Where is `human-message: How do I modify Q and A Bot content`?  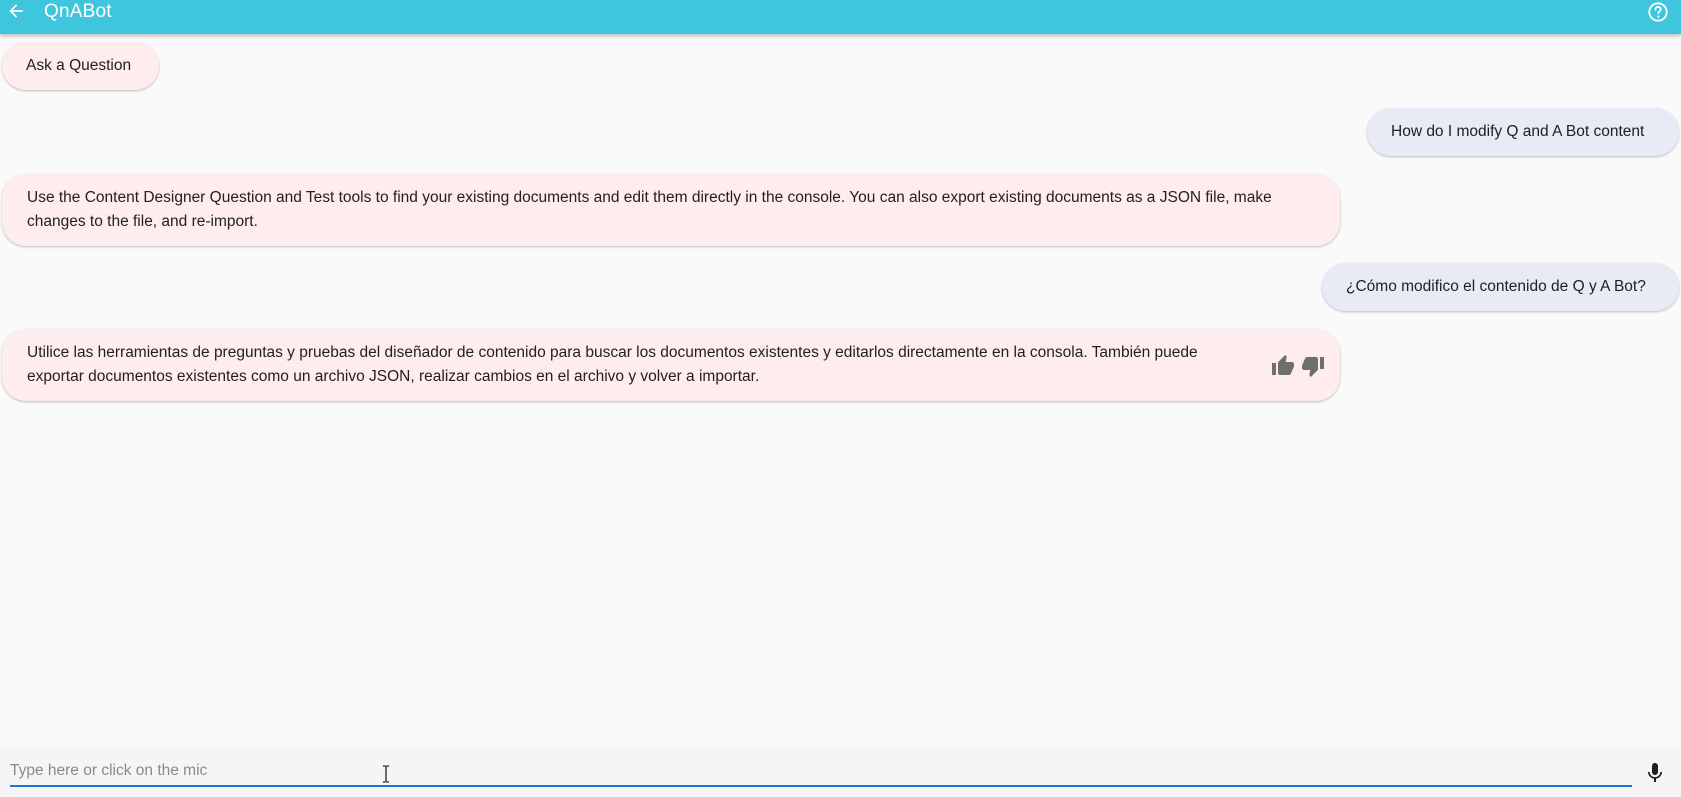 human-message: How do I modify Q and A Bot content is located at coordinates (1523, 132).